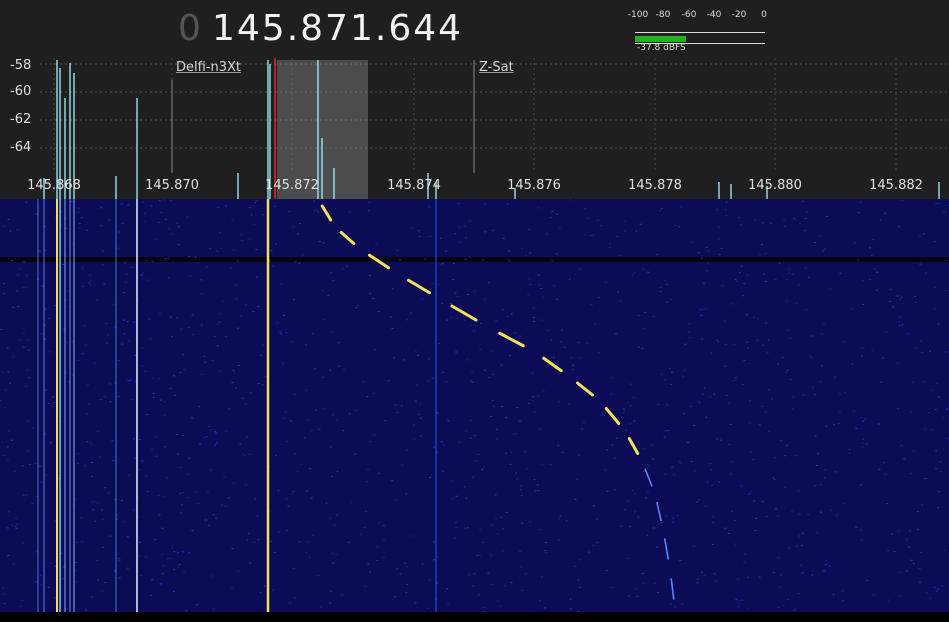  Describe the element at coordinates (337, 28) in the screenshot. I see `frequency-display: 145.871.644` at that location.